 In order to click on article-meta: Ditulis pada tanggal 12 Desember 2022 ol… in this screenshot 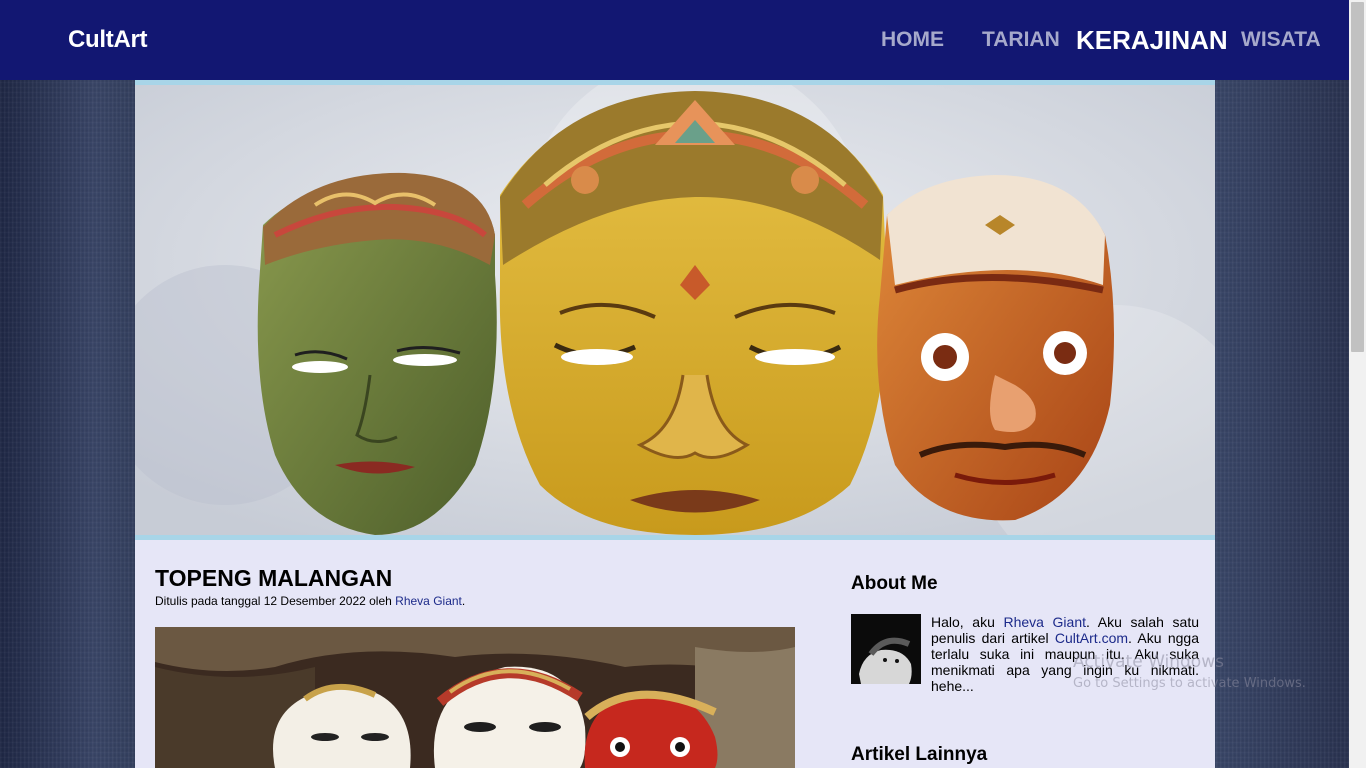, I will do `click(310, 601)`.